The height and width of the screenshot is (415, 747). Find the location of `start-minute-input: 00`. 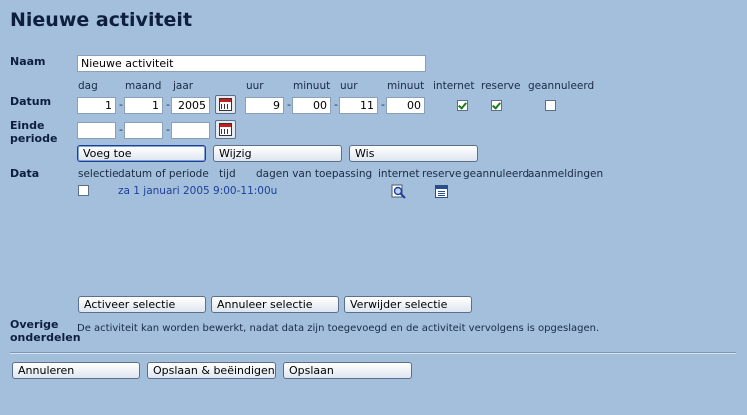

start-minute-input: 00 is located at coordinates (311, 105).